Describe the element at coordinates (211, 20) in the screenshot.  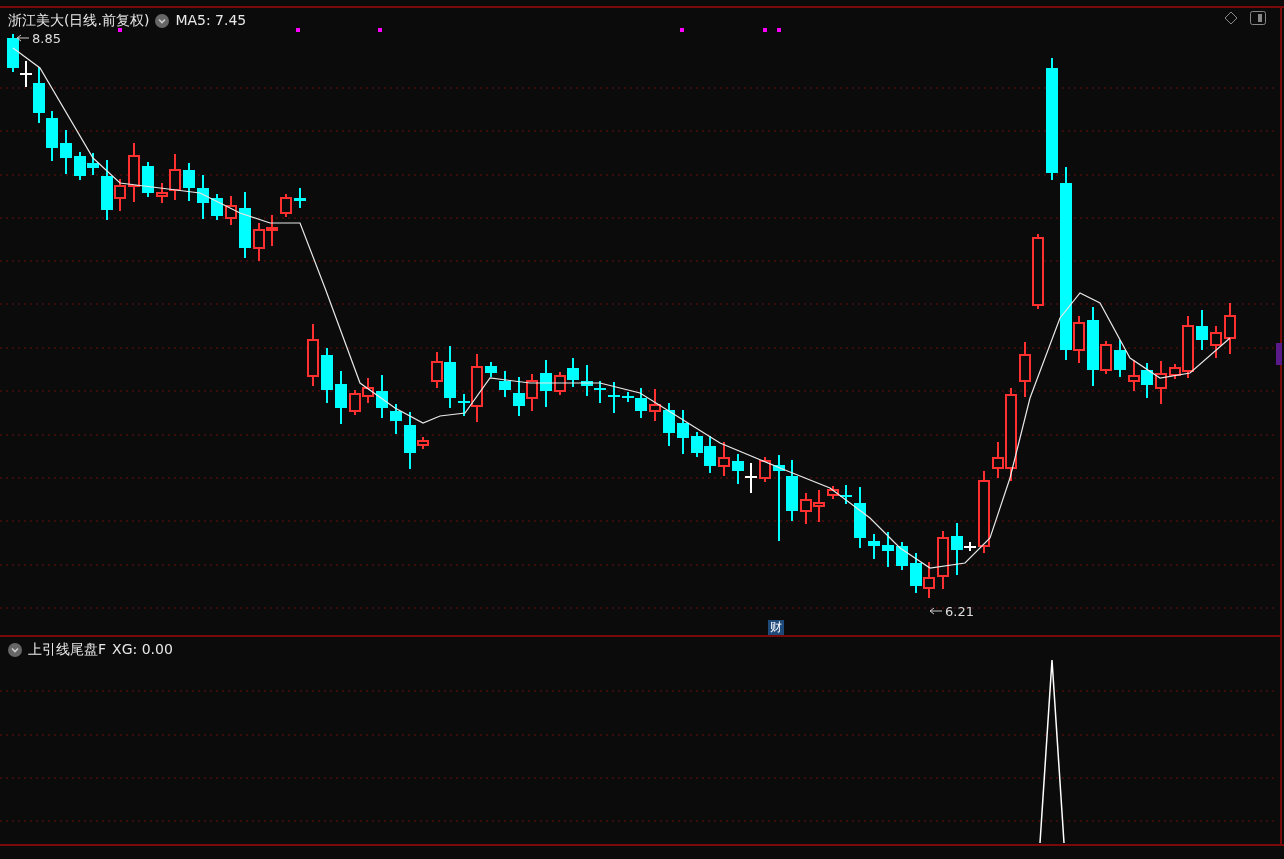
I see `indicator-value: MA5: 7.45` at that location.